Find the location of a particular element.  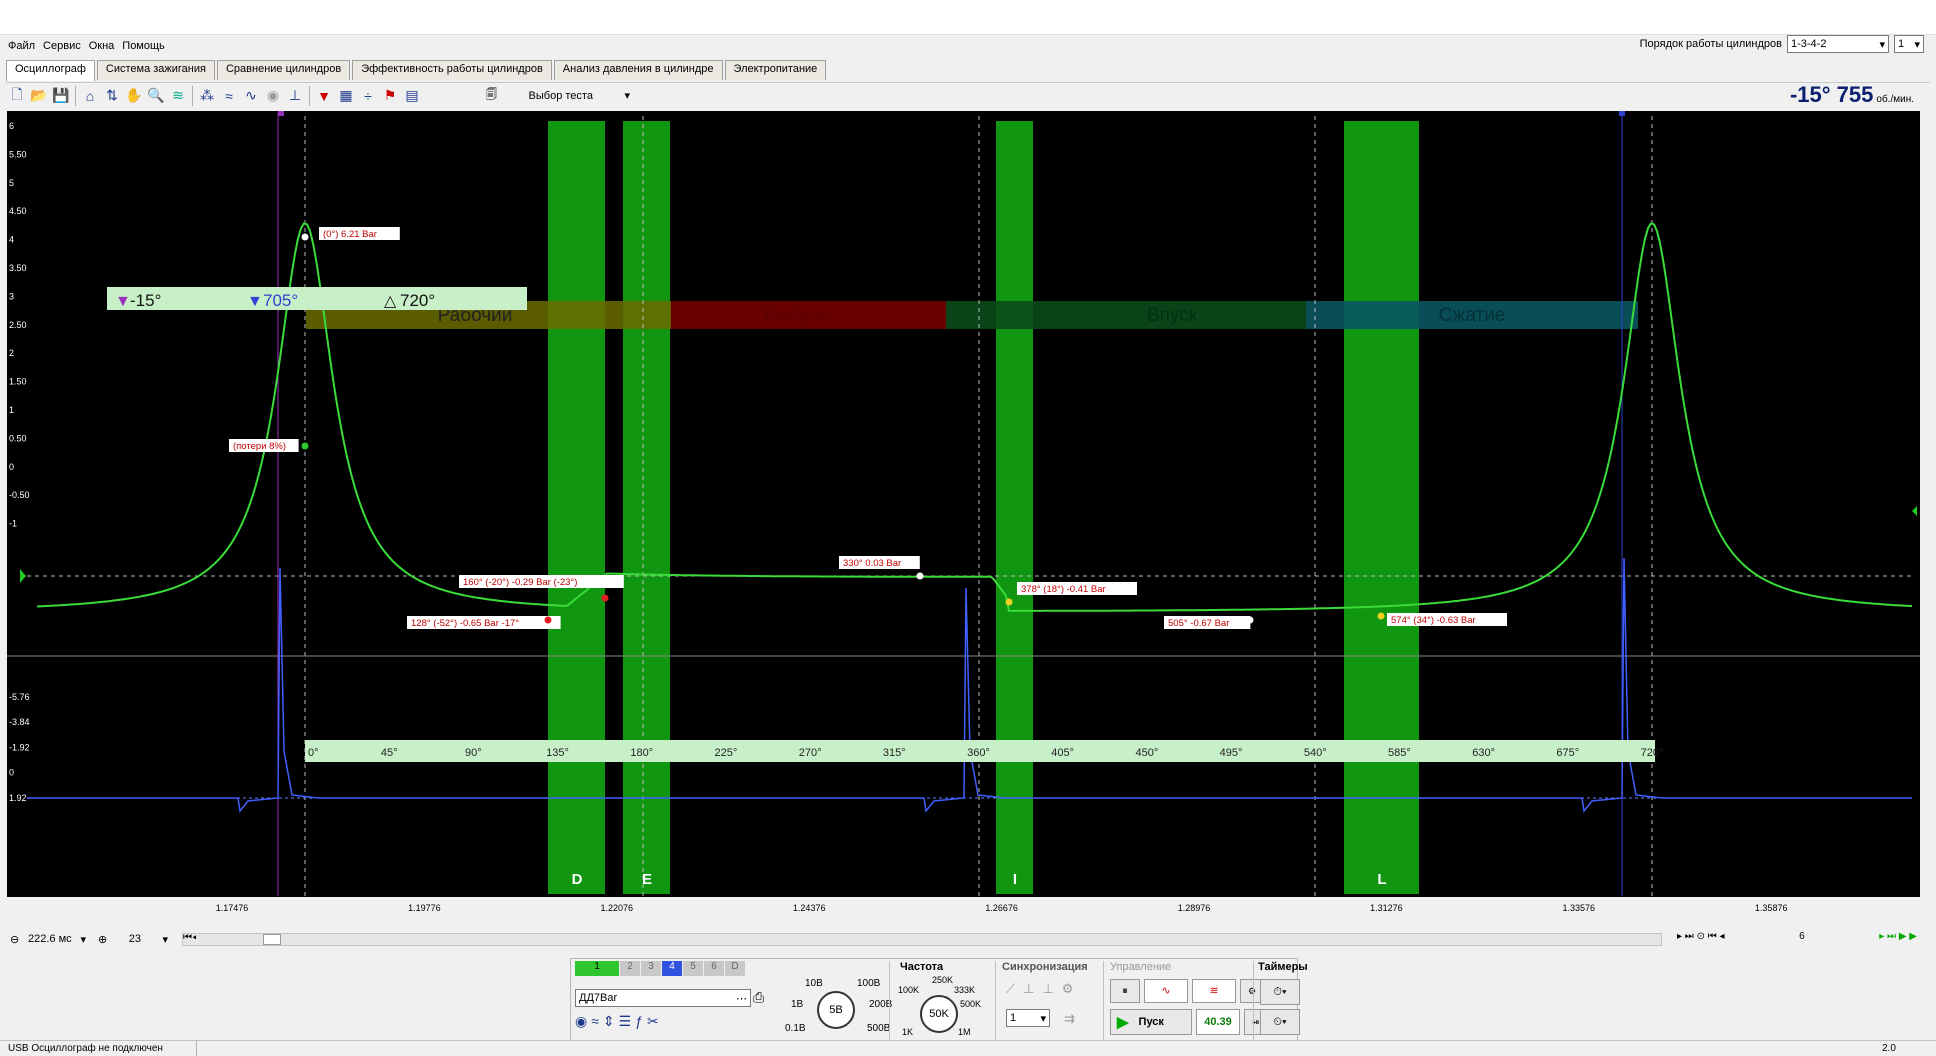

menu-file: Файл is located at coordinates (21, 48).